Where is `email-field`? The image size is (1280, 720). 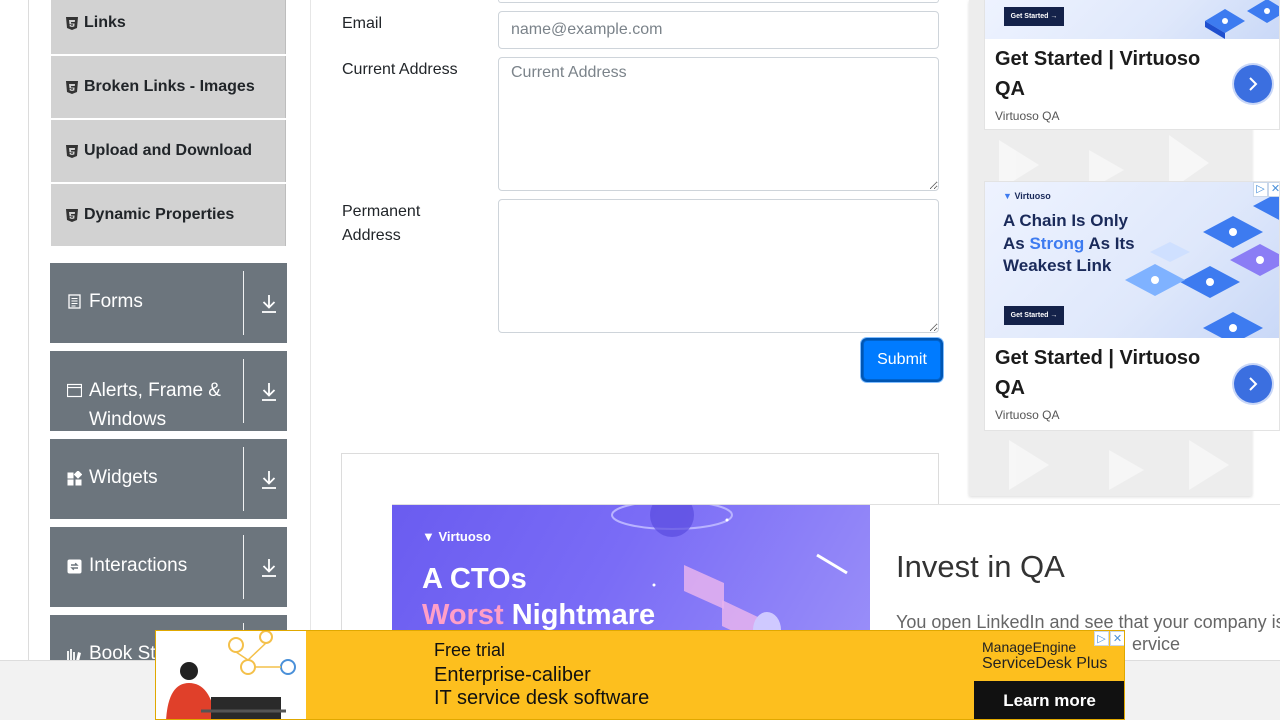 email-field is located at coordinates (718, 30).